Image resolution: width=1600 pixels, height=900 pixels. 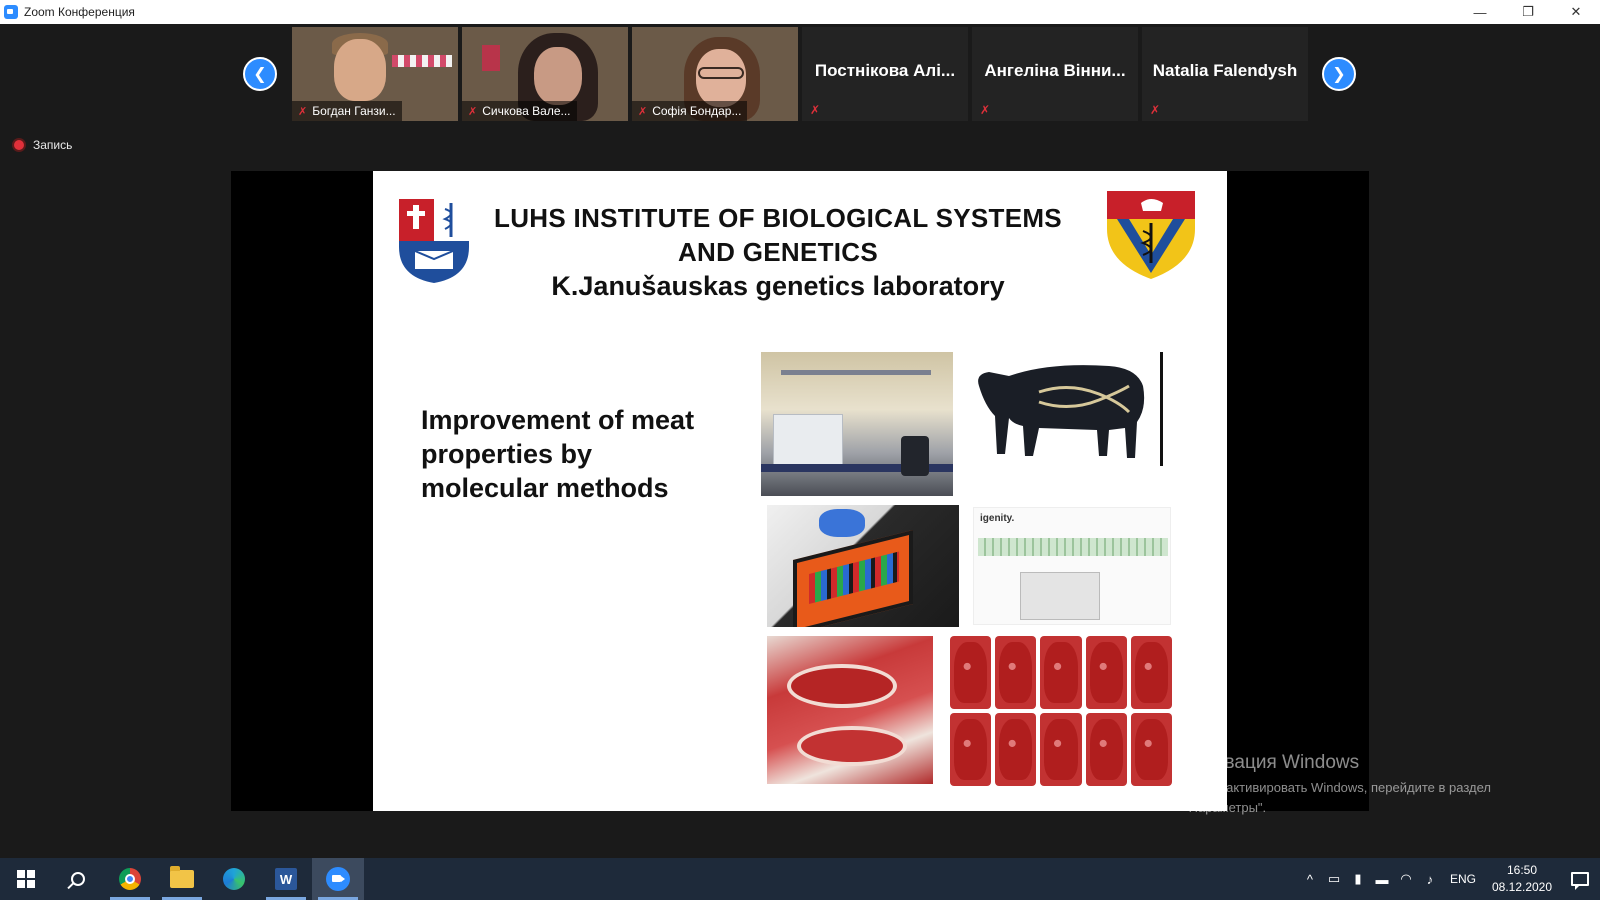 What do you see at coordinates (778, 252) in the screenshot?
I see `slide-title-line-2: AND GENETICS` at bounding box center [778, 252].